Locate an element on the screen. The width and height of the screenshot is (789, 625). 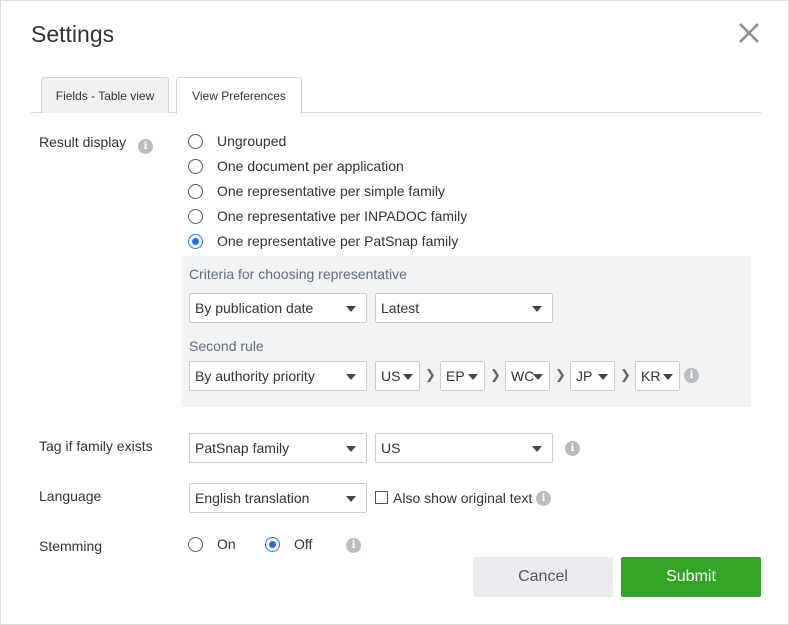
criteria-label: Criteria for choosing representative is located at coordinates (298, 274).